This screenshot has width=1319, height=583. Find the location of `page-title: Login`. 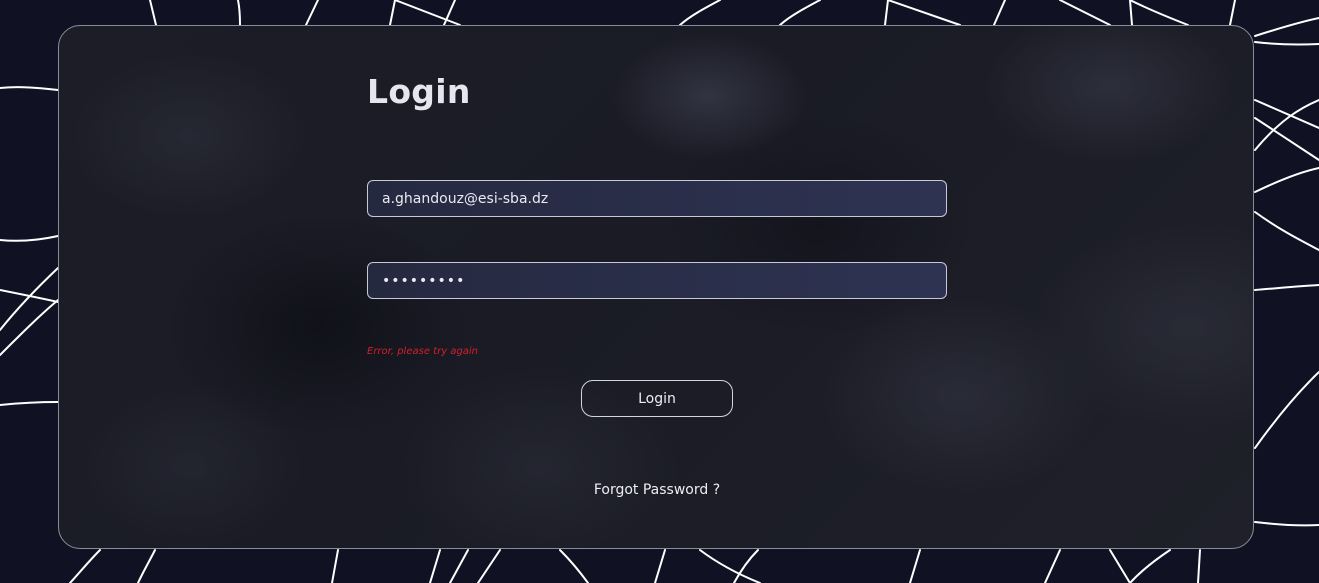

page-title: Login is located at coordinates (419, 91).